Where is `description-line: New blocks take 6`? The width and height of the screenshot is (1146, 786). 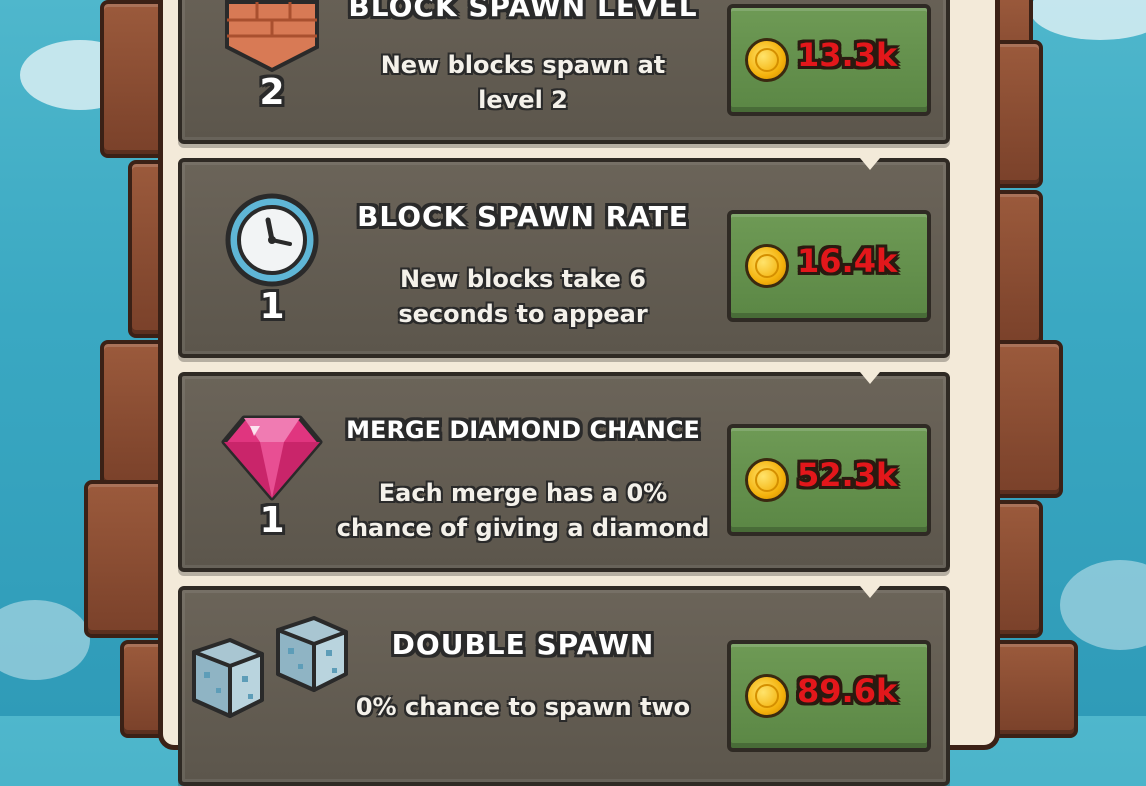
description-line: New blocks take 6 is located at coordinates (523, 279).